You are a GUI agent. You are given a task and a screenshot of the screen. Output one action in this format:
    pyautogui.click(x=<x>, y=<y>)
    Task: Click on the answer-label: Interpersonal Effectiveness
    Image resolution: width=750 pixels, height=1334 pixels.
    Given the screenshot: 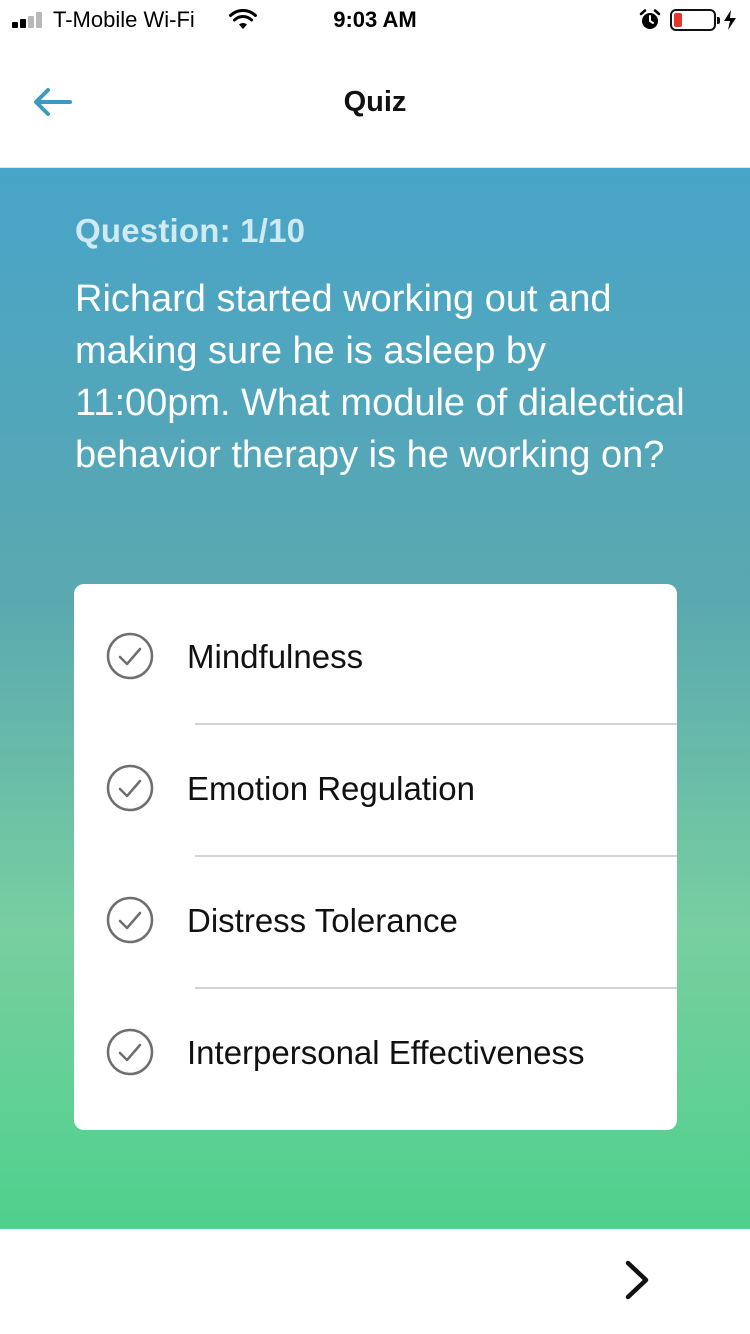 What is the action you would take?
    pyautogui.click(x=386, y=1052)
    